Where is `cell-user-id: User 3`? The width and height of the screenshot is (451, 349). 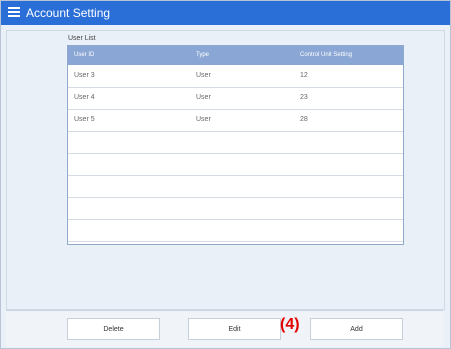
cell-user-id: User 3 is located at coordinates (84, 75).